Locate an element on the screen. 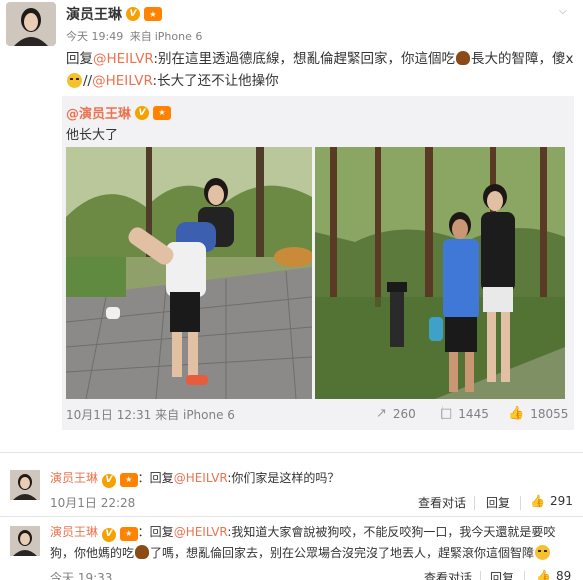 The width and height of the screenshot is (583, 580). comment-count: 1445 is located at coordinates (473, 413).